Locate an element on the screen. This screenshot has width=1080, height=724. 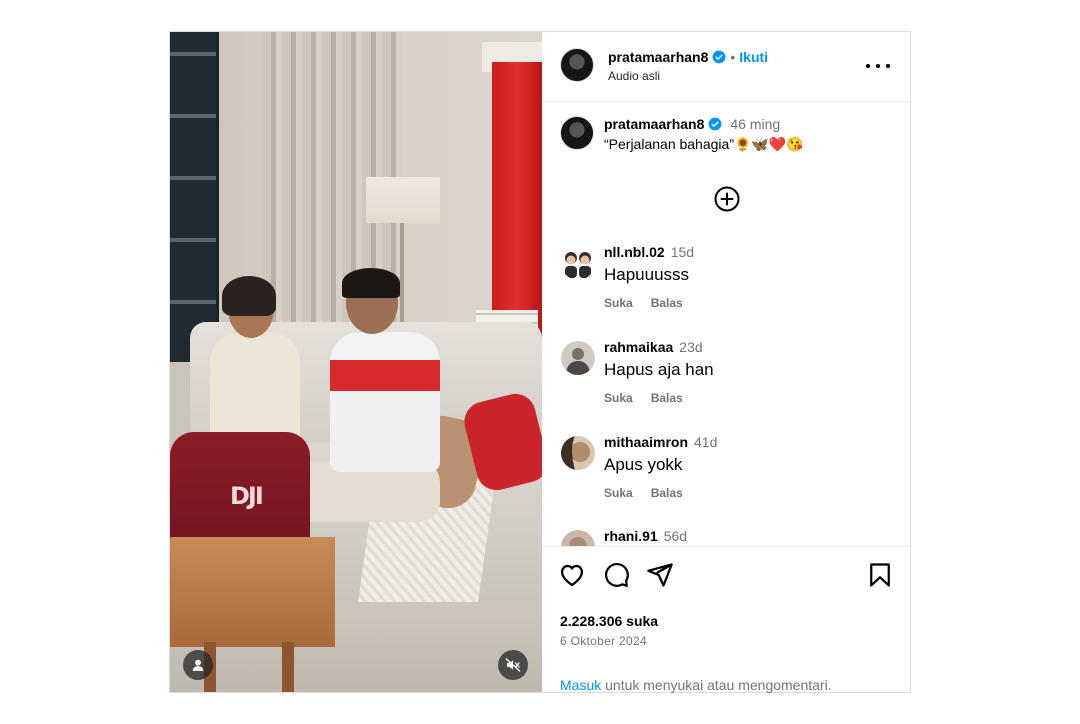
video-scene-woman-hair is located at coordinates (249, 296).